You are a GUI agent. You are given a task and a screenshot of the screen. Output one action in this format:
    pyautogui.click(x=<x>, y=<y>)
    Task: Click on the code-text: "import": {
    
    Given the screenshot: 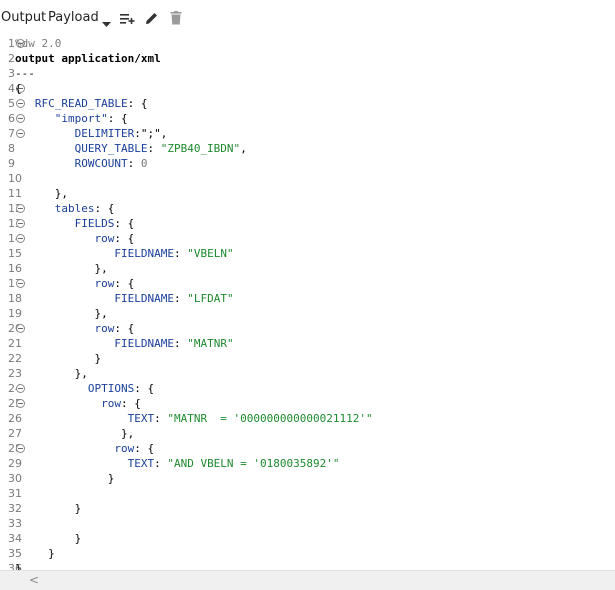 What is the action you would take?
    pyautogui.click(x=71, y=118)
    